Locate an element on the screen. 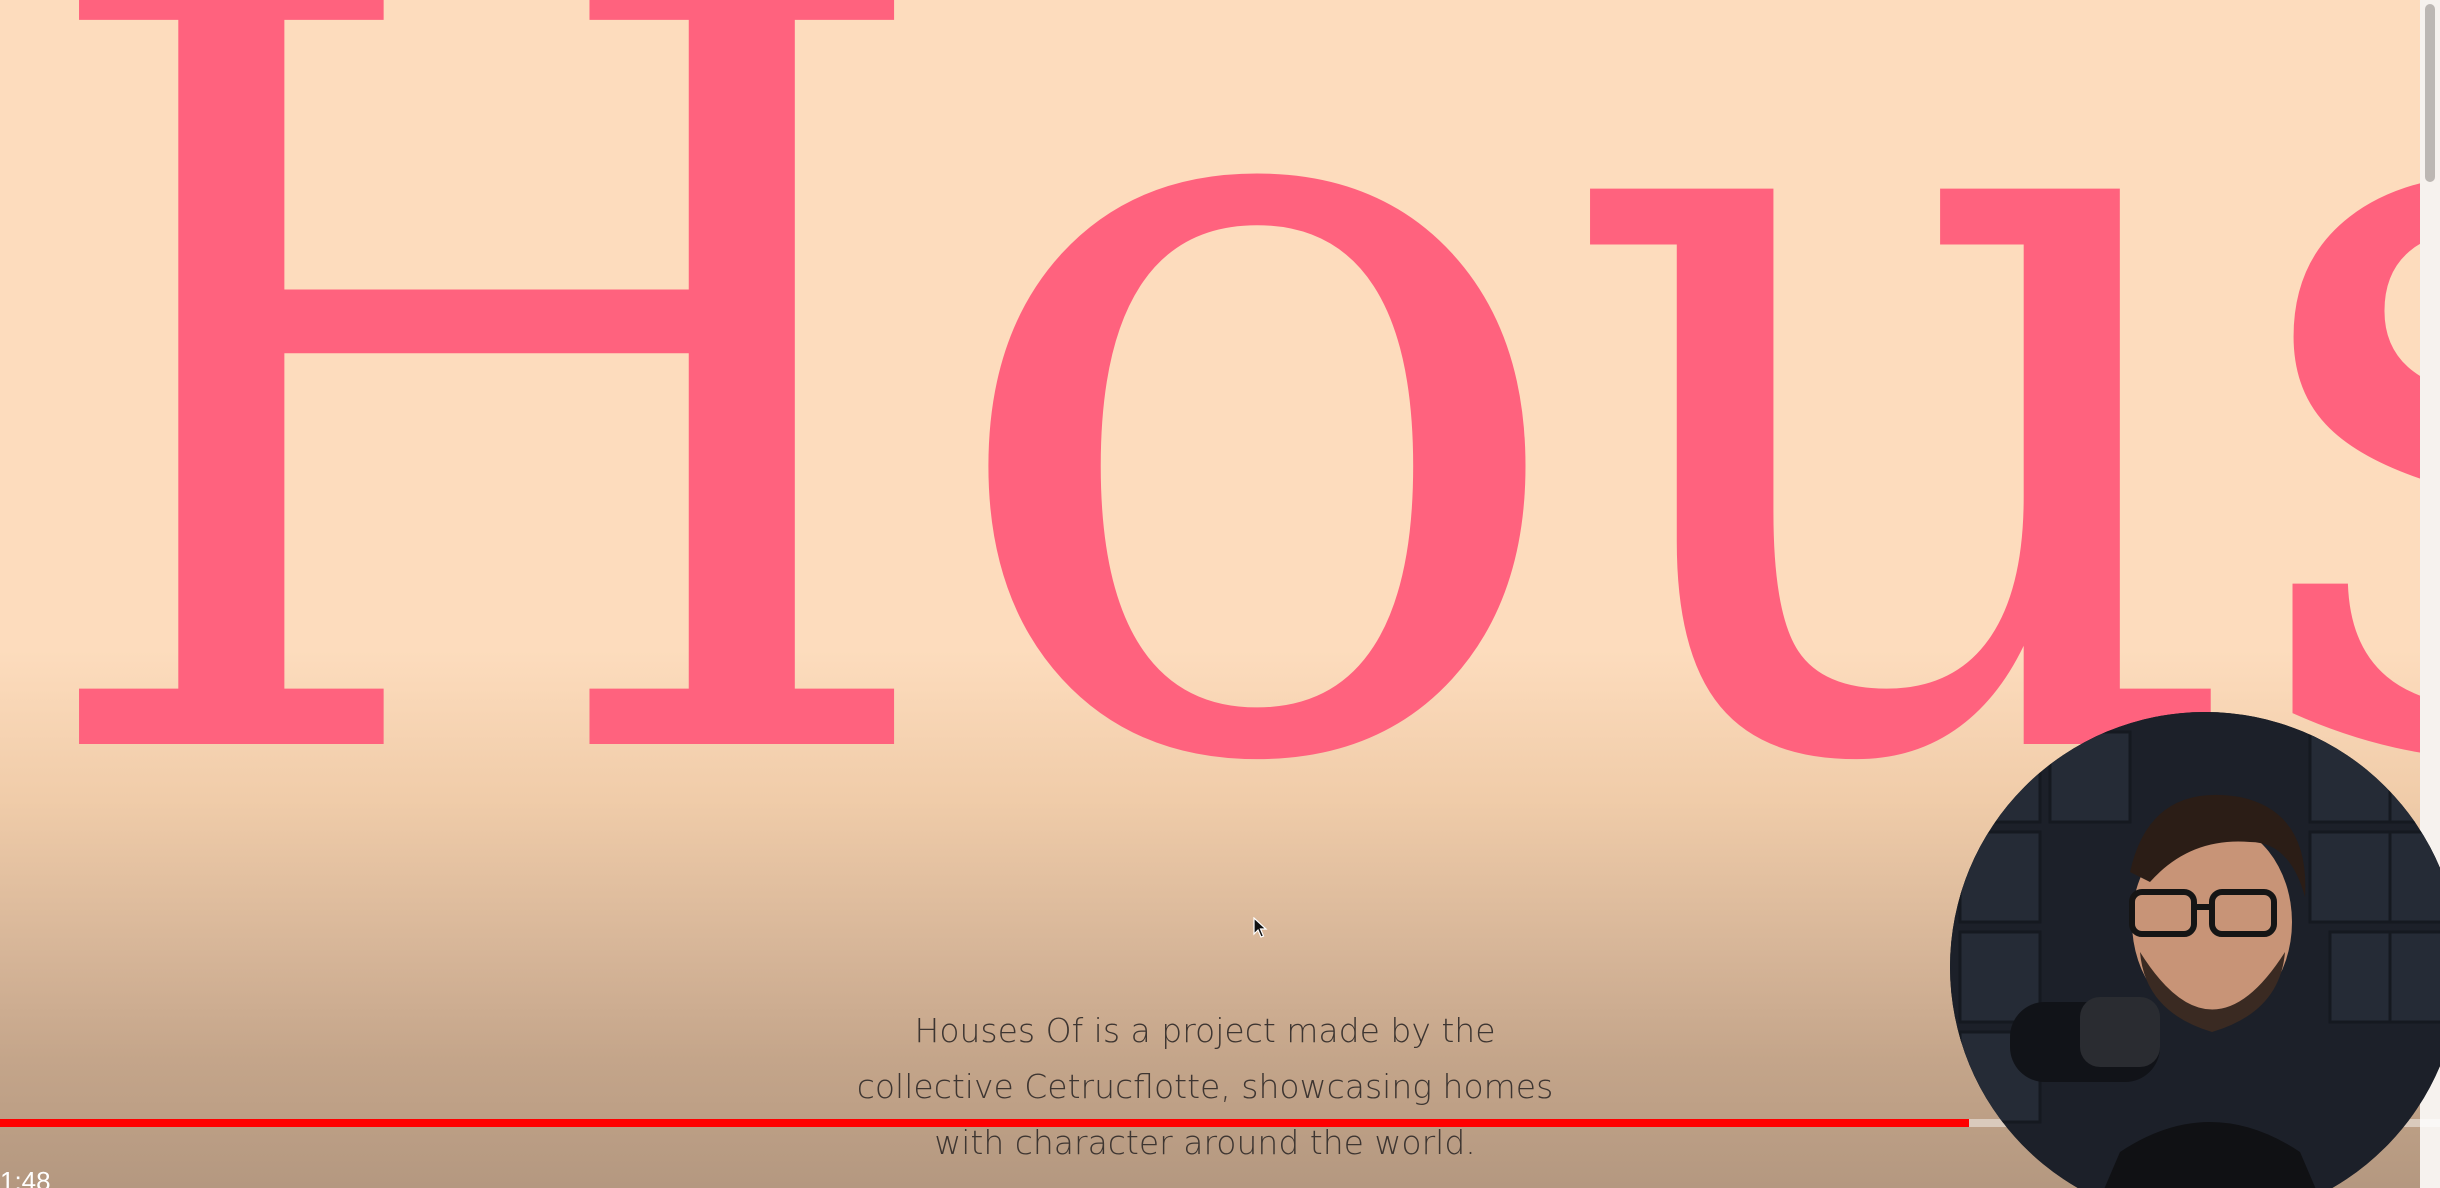 The image size is (2440, 1188). video-progress-fill is located at coordinates (985, 1123).